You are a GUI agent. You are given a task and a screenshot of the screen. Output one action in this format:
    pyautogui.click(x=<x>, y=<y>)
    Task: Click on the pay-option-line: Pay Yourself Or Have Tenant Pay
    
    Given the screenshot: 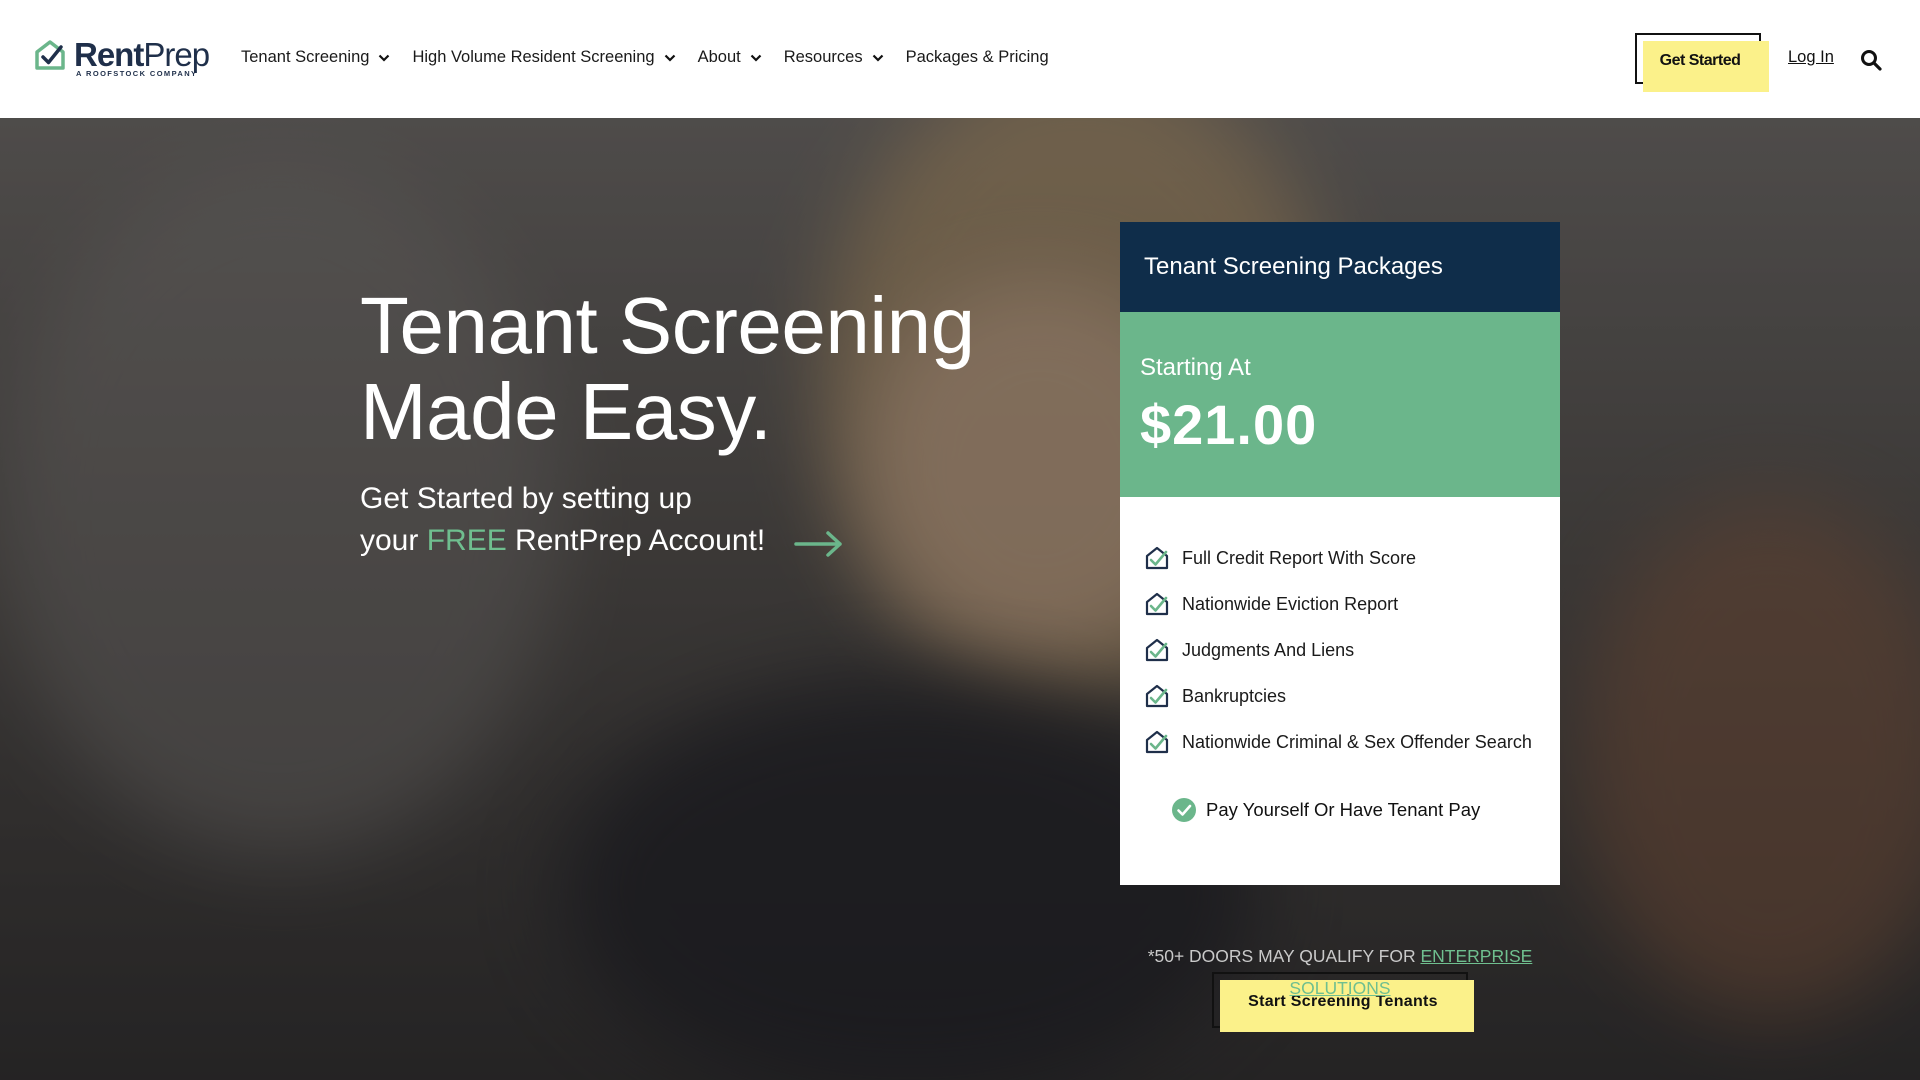 What is the action you would take?
    pyautogui.click(x=1325, y=810)
    